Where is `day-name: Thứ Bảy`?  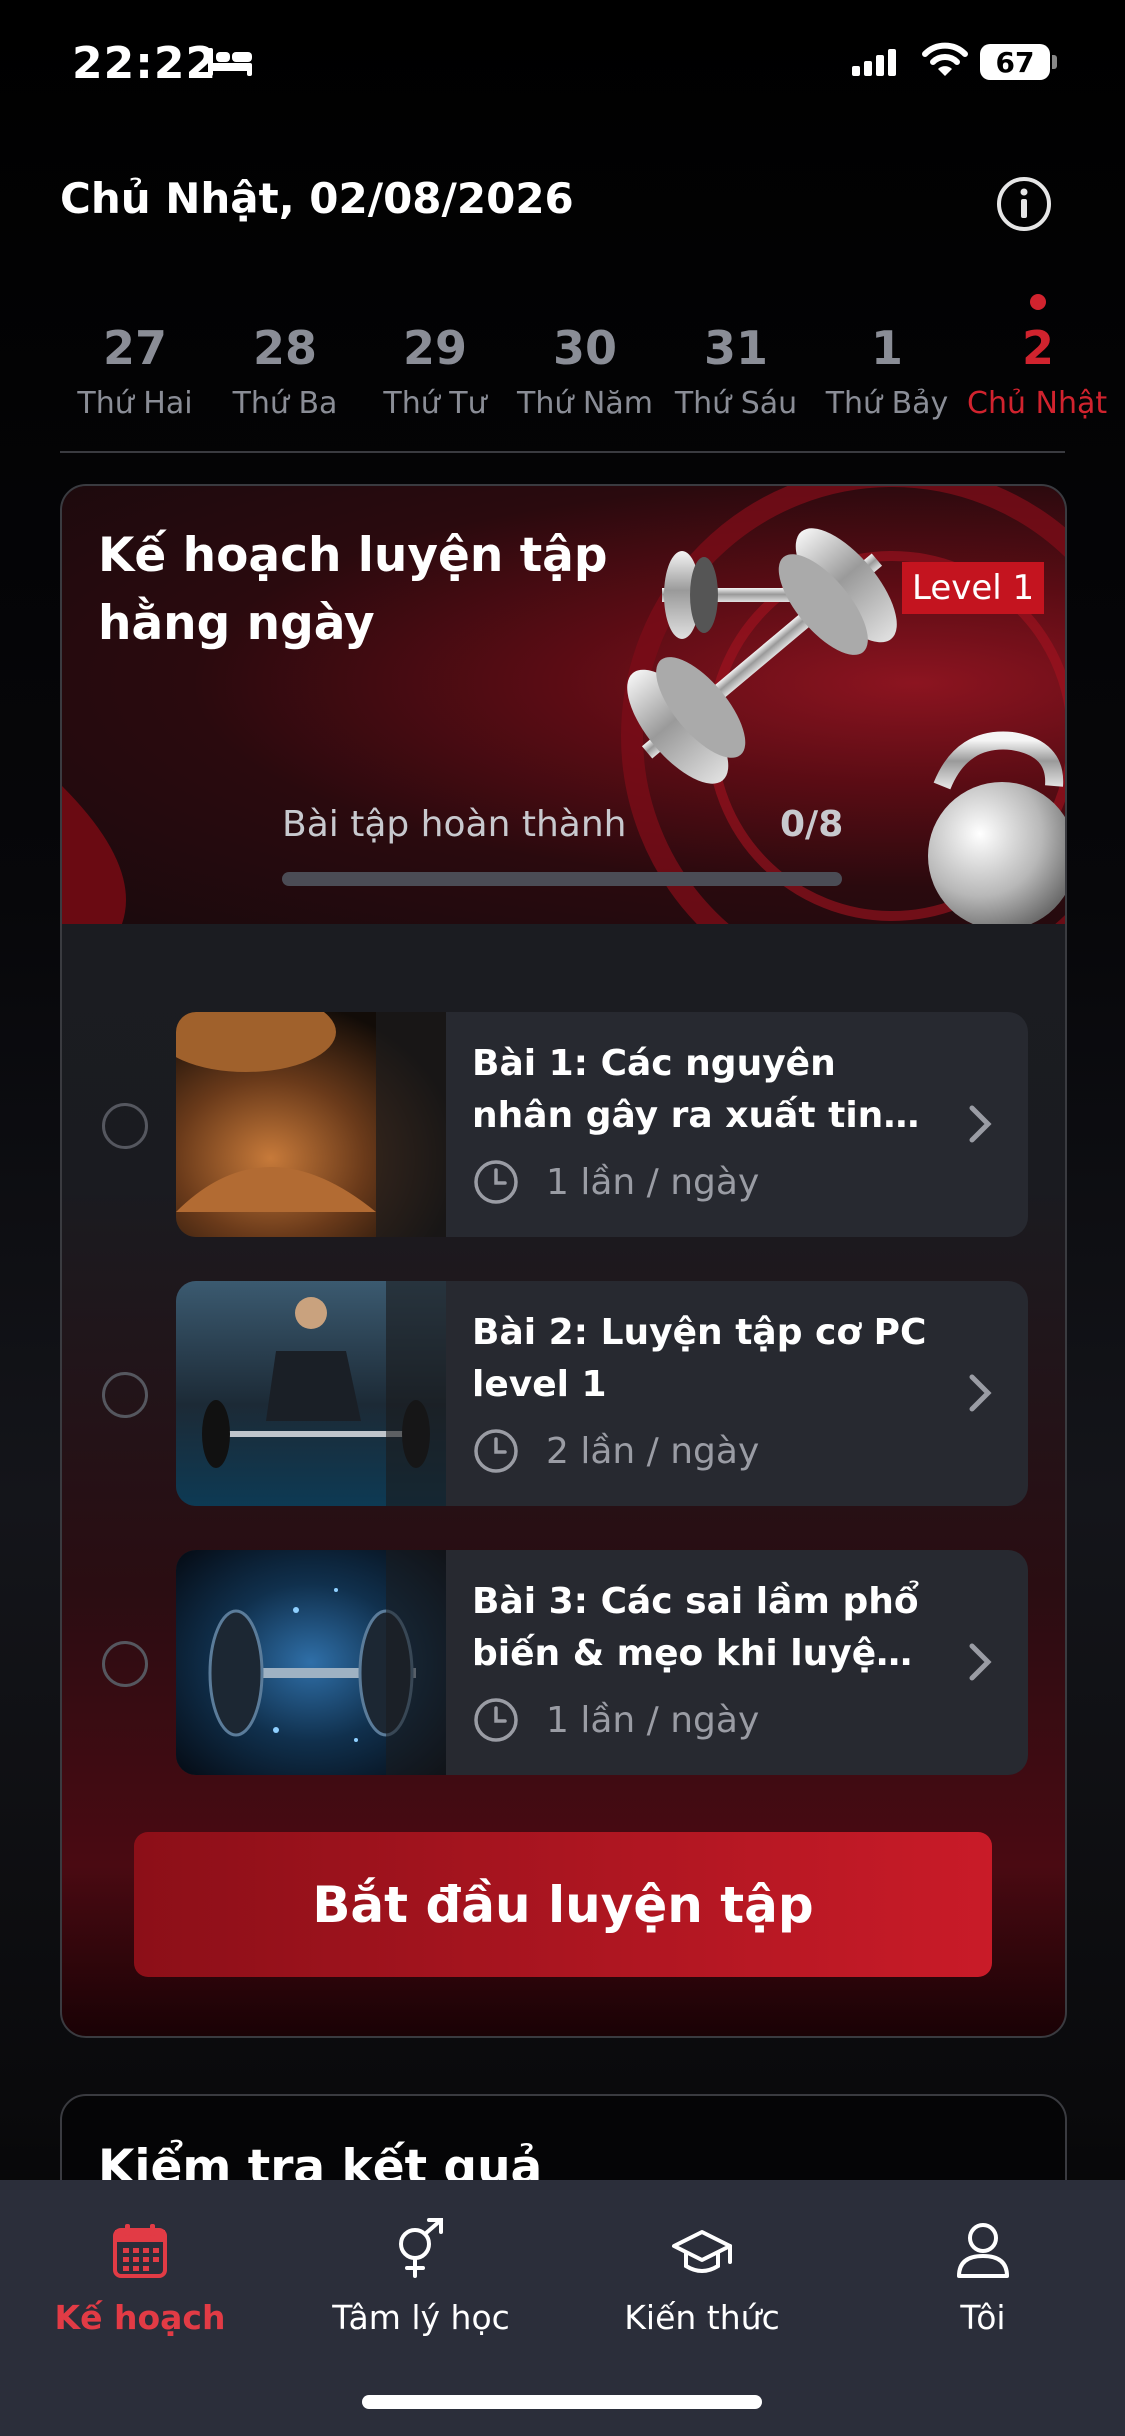
day-name: Thứ Bảy is located at coordinates (887, 403).